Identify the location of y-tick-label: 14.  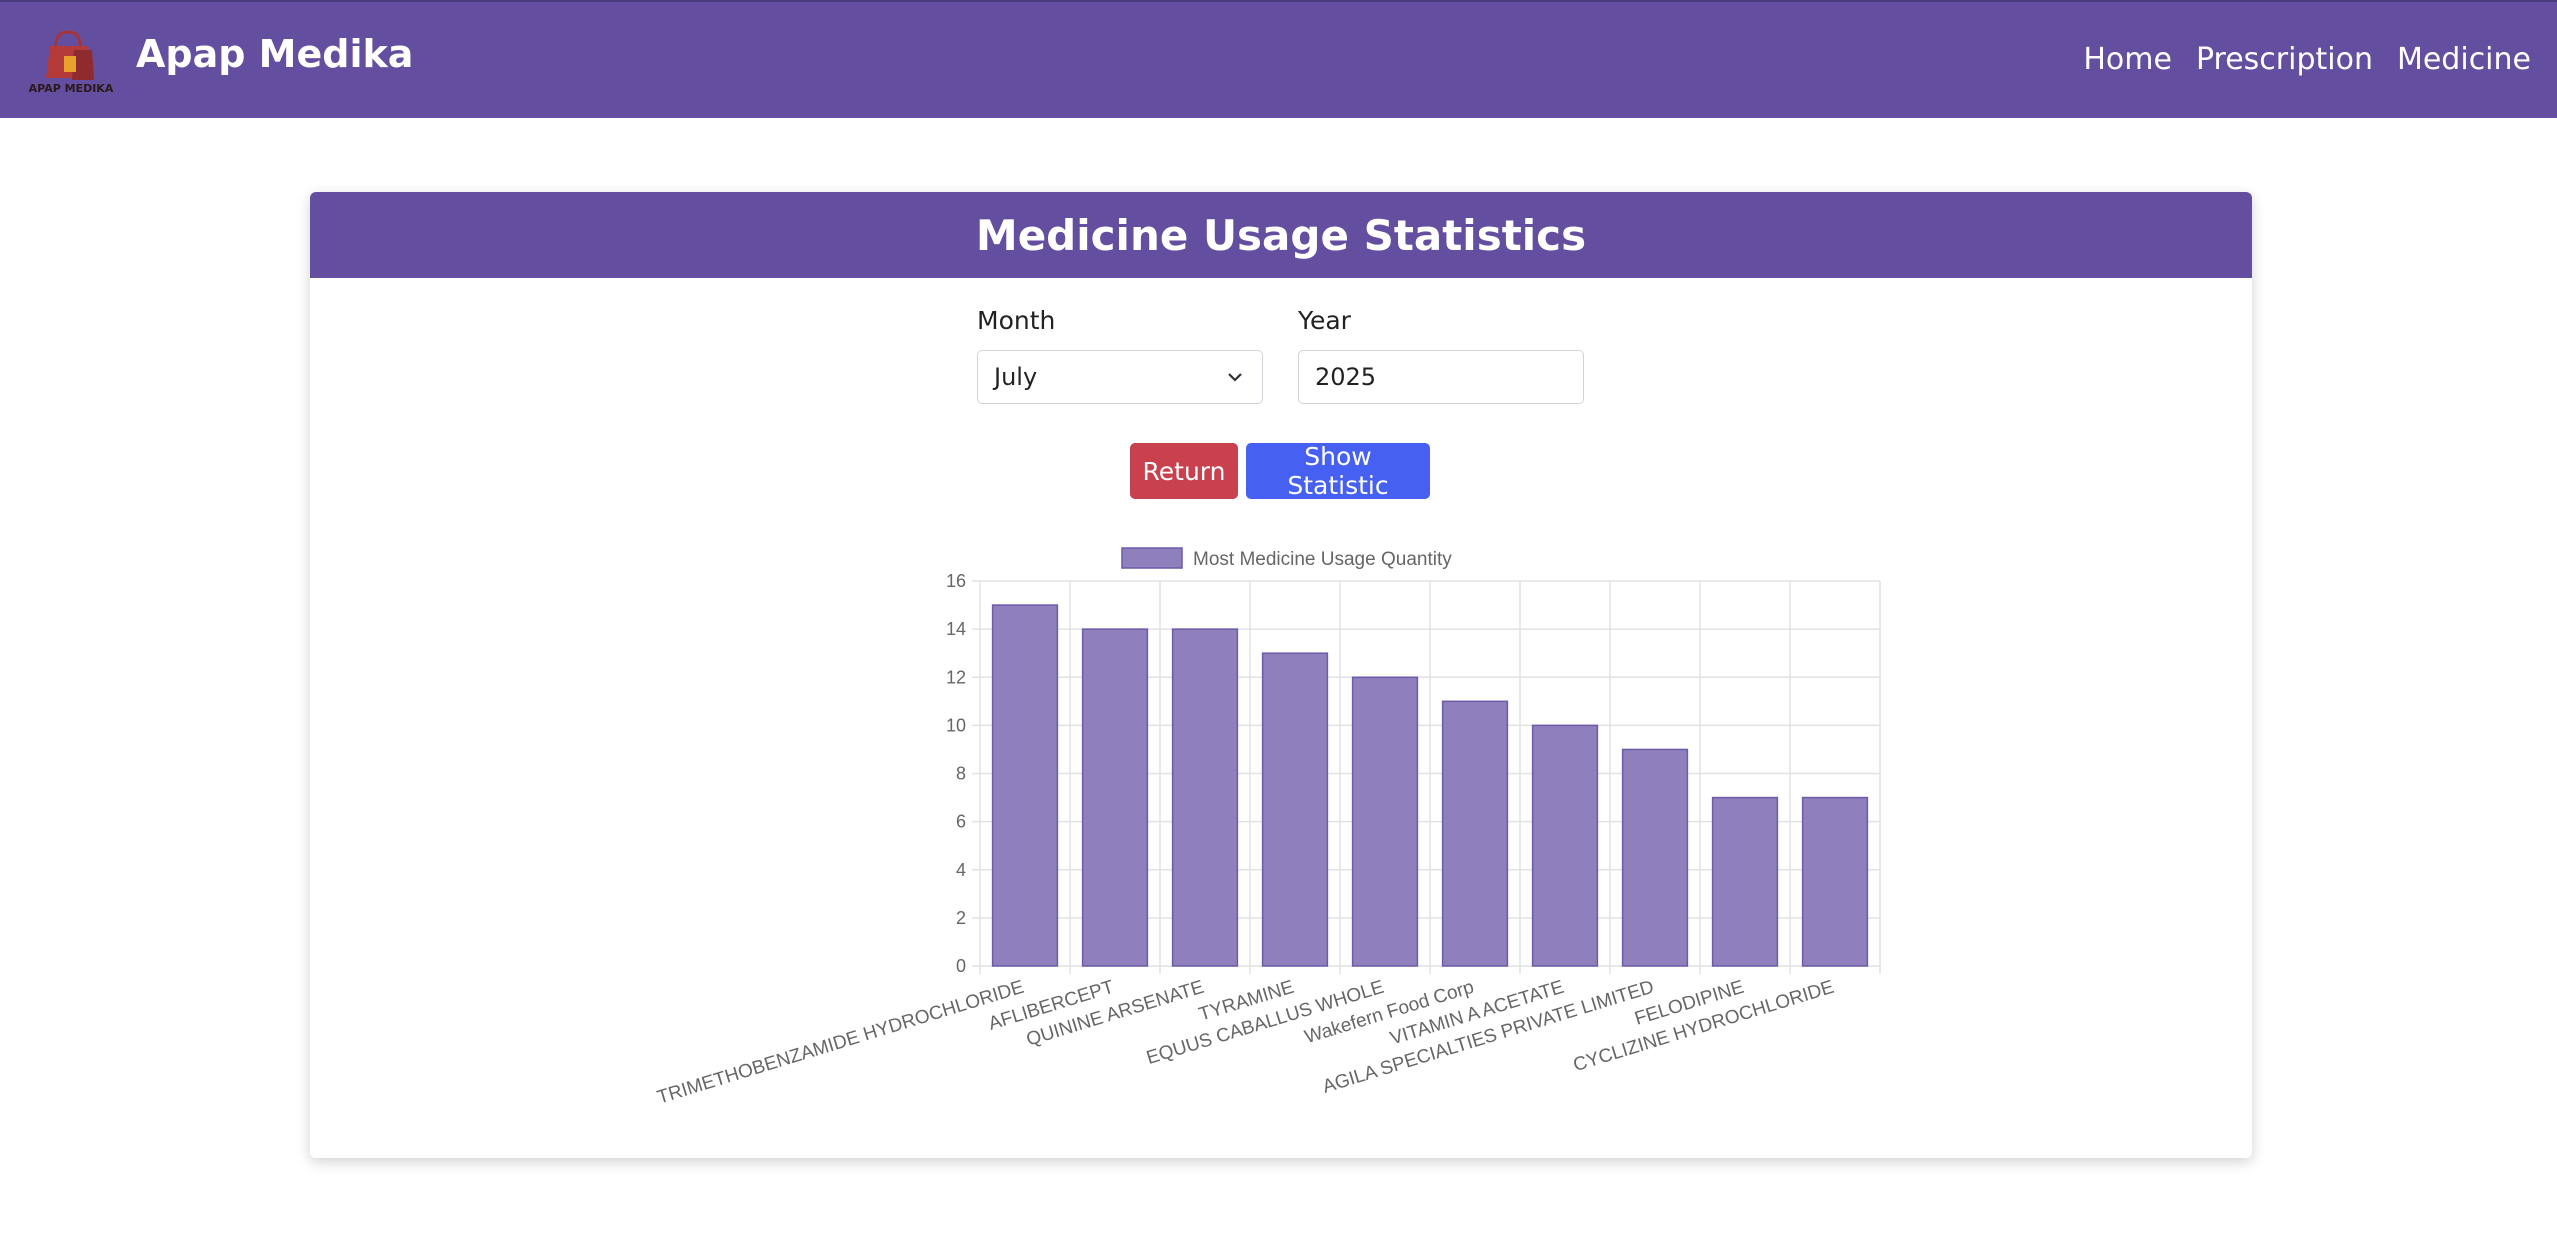
(956, 629).